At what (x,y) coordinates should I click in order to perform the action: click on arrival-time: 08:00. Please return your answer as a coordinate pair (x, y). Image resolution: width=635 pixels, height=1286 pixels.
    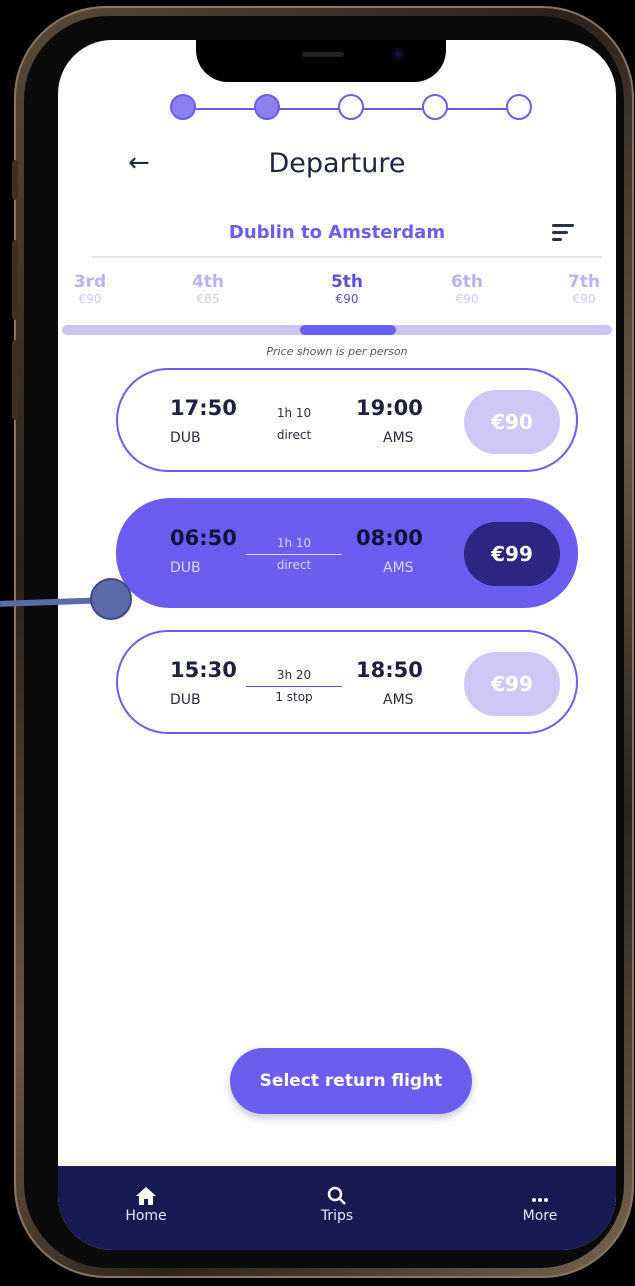
    Looking at the image, I should click on (389, 538).